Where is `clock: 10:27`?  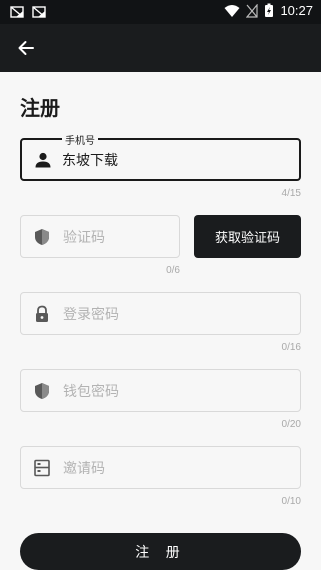
clock: 10:27 is located at coordinates (296, 10).